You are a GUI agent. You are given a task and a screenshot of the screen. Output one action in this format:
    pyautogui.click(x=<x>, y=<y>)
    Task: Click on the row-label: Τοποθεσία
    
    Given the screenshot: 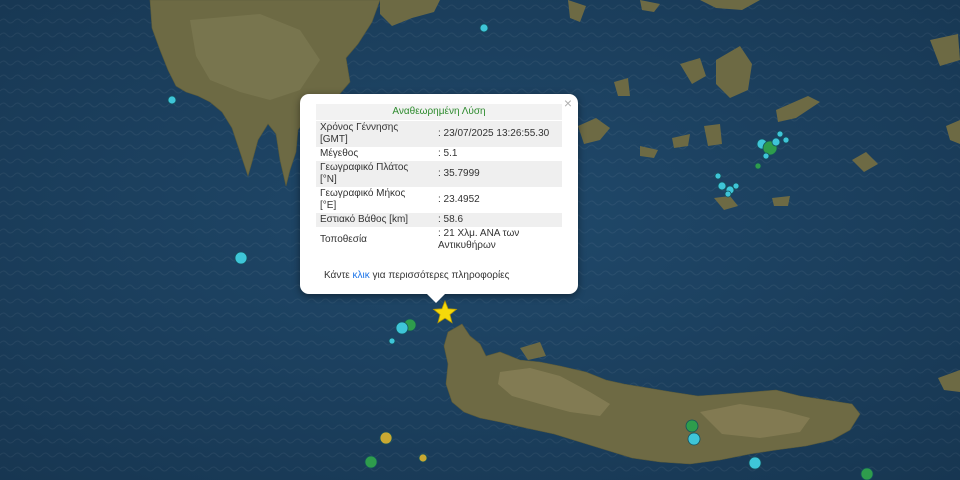 What is the action you would take?
    pyautogui.click(x=343, y=239)
    